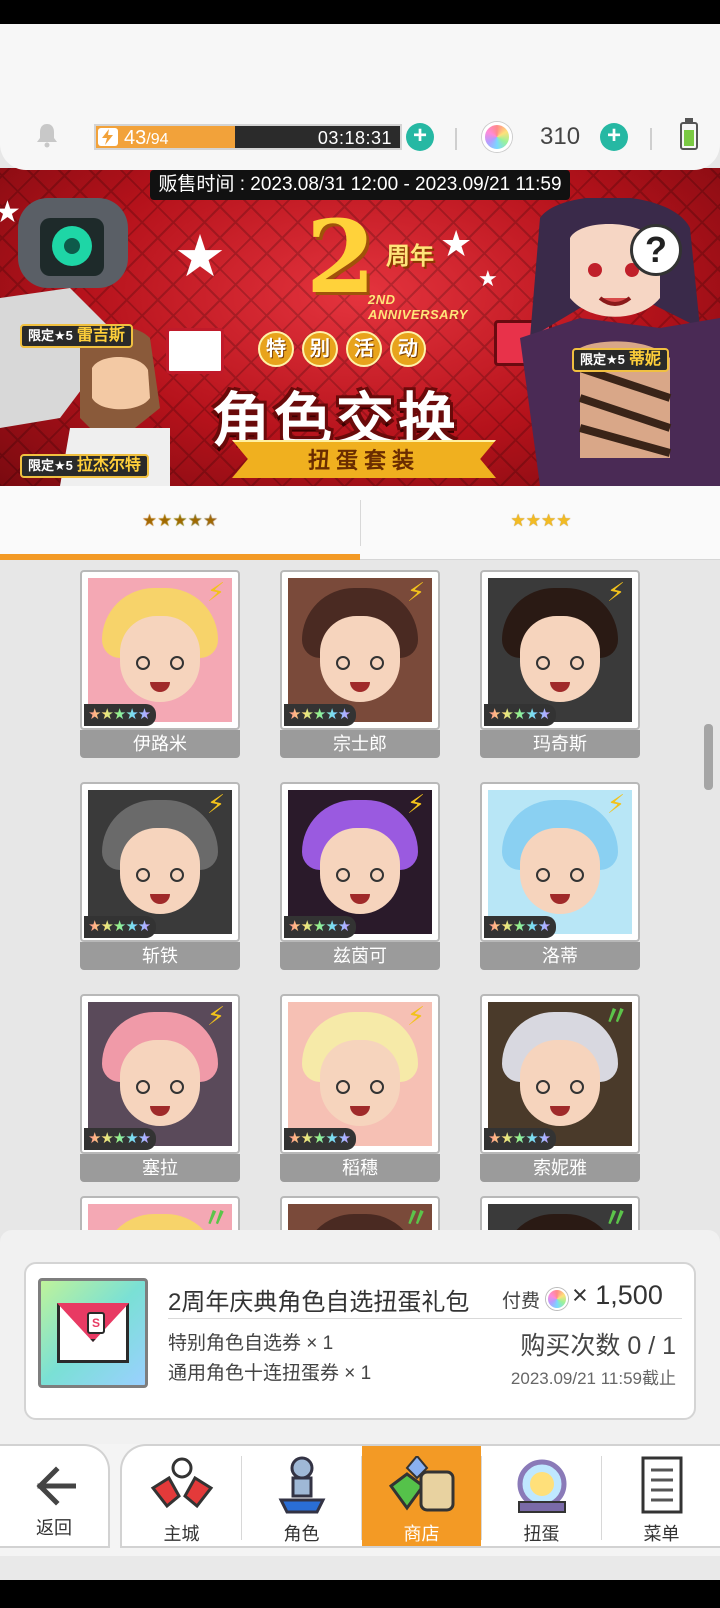 This screenshot has width=720, height=1608. Describe the element at coordinates (360, 956) in the screenshot. I see `character-name: 兹茵可` at that location.